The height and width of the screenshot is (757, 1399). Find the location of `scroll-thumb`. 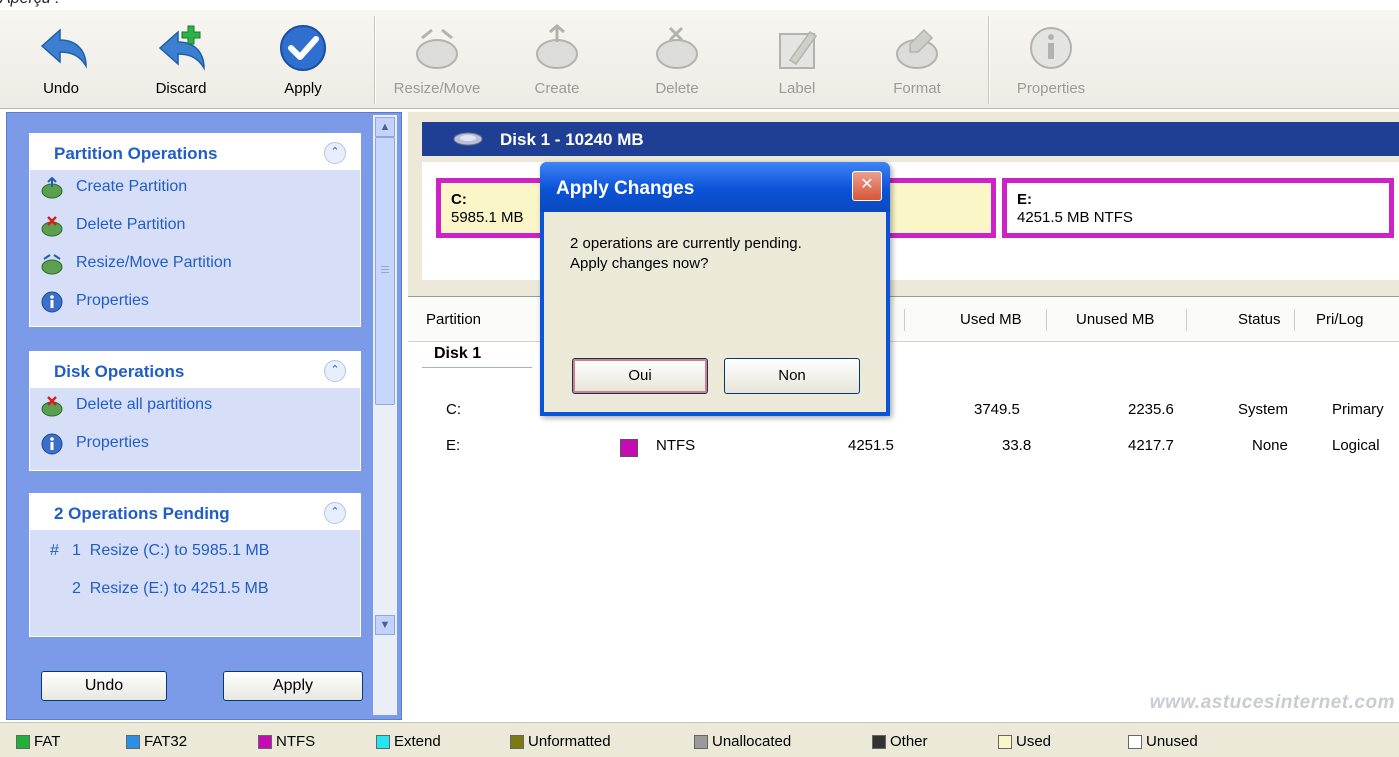

scroll-thumb is located at coordinates (385, 271).